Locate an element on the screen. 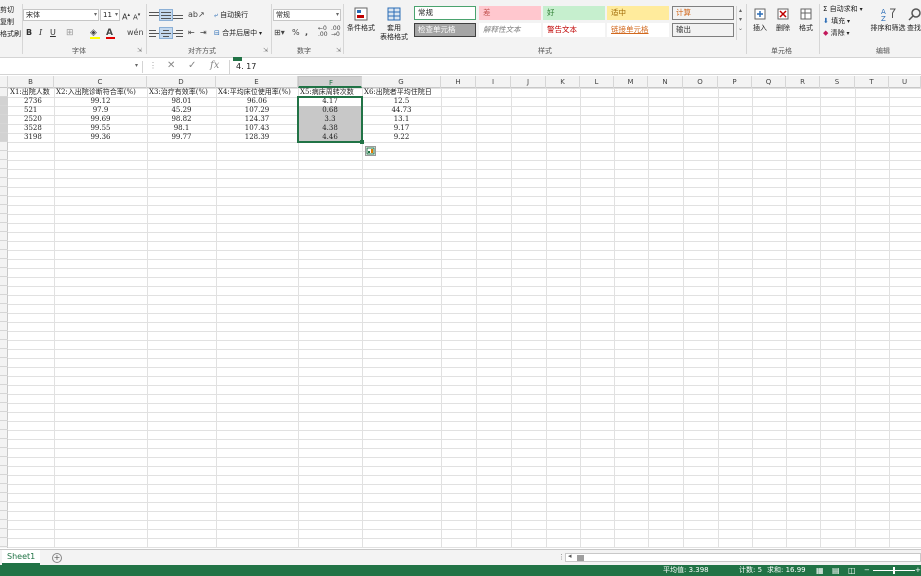 Image resolution: width=921 pixels, height=576 pixels. percent-icon: % is located at coordinates (296, 33).